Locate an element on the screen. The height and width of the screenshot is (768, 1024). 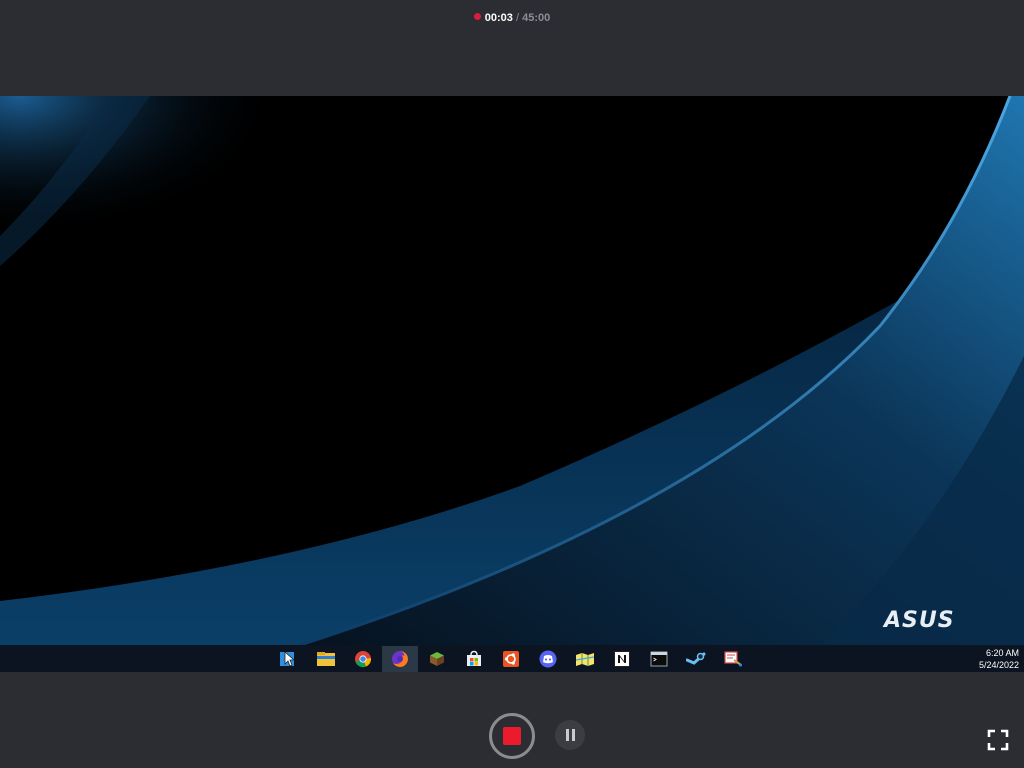
discord-icon is located at coordinates (548, 659).